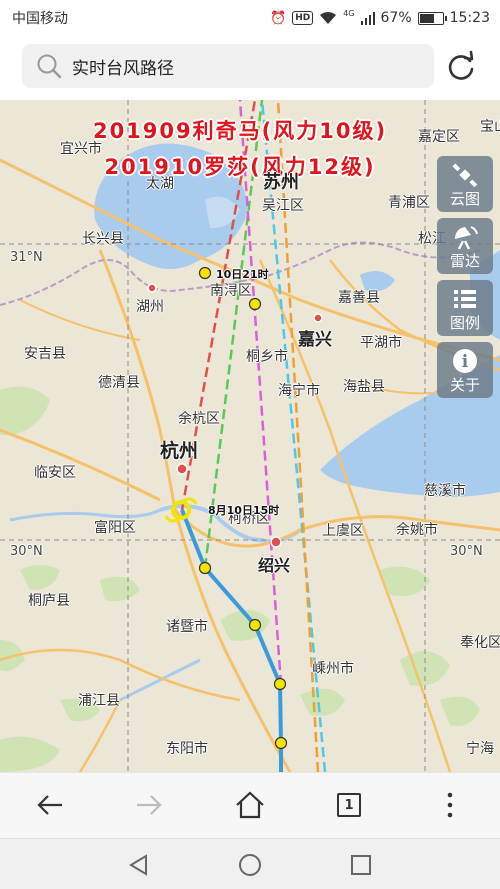  I want to click on arrow-left-icon, so click(49, 805).